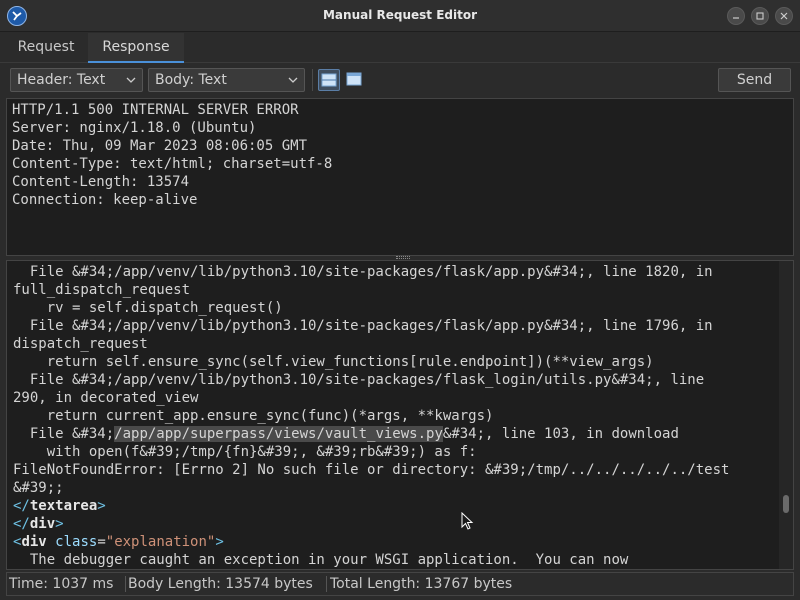  What do you see at coordinates (76, 542) in the screenshot?
I see `attr-name: class` at bounding box center [76, 542].